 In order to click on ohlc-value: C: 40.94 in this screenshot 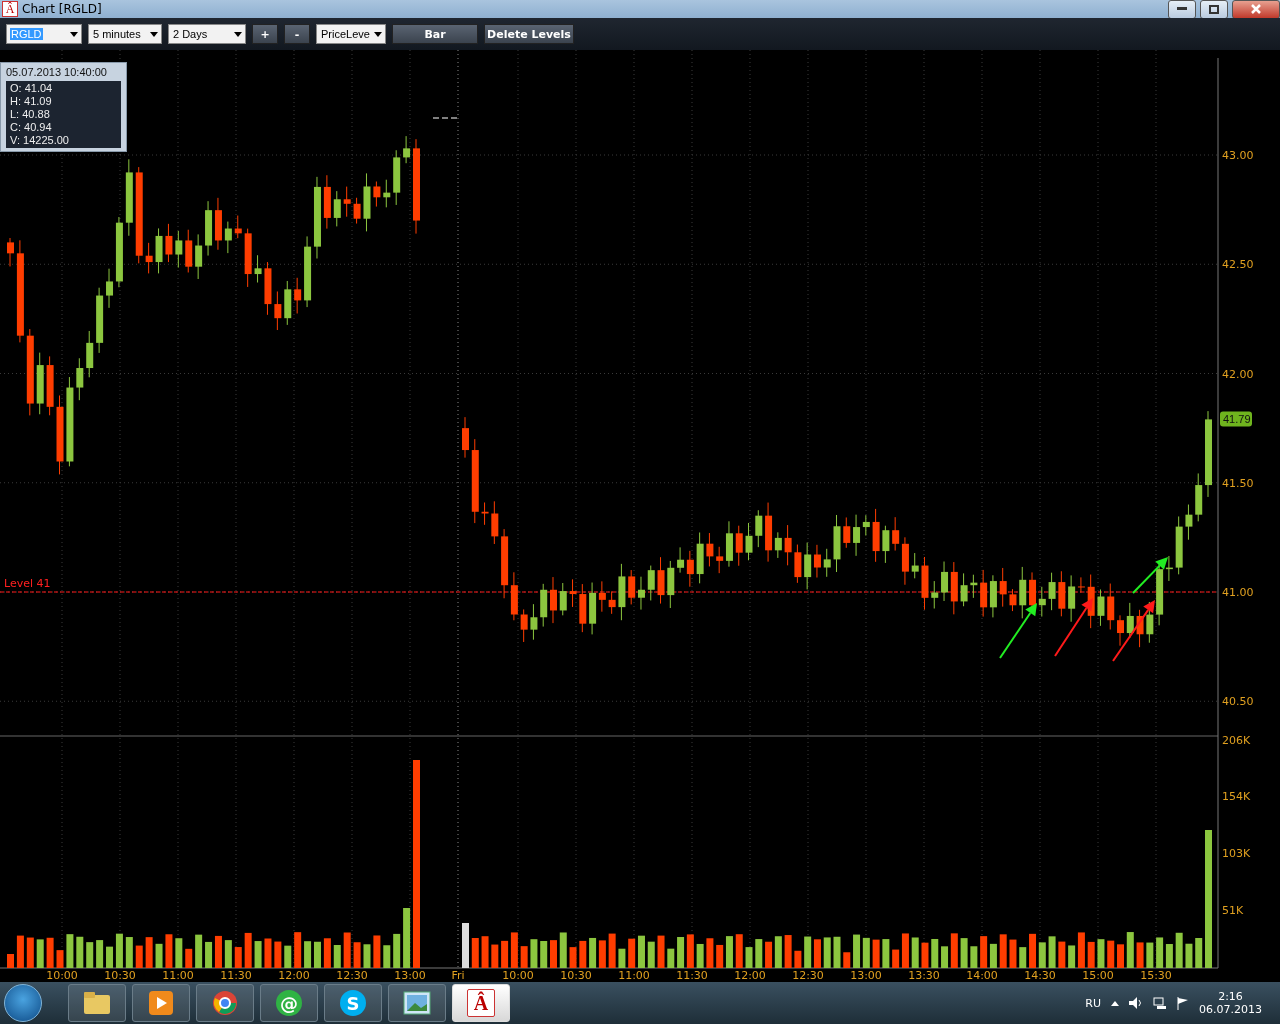, I will do `click(31, 127)`.